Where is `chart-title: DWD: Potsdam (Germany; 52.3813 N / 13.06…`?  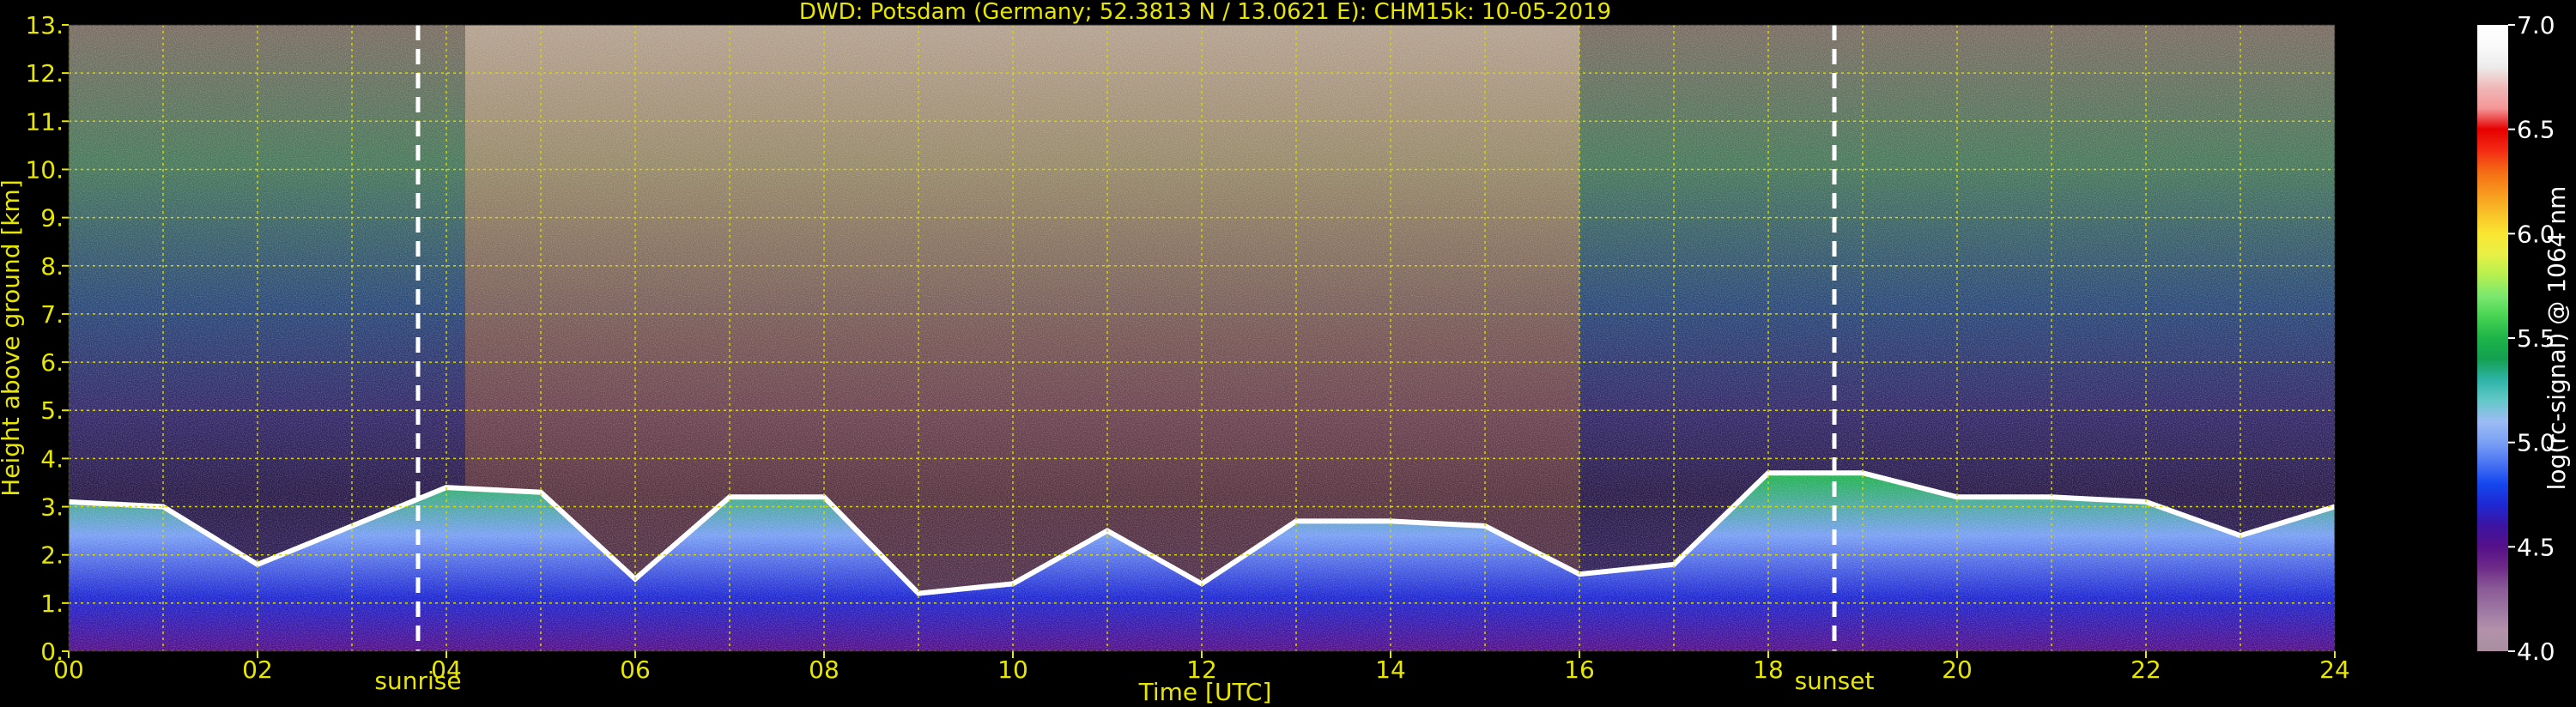 chart-title: DWD: Potsdam (Germany; 52.3813 N / 13.06… is located at coordinates (1205, 12).